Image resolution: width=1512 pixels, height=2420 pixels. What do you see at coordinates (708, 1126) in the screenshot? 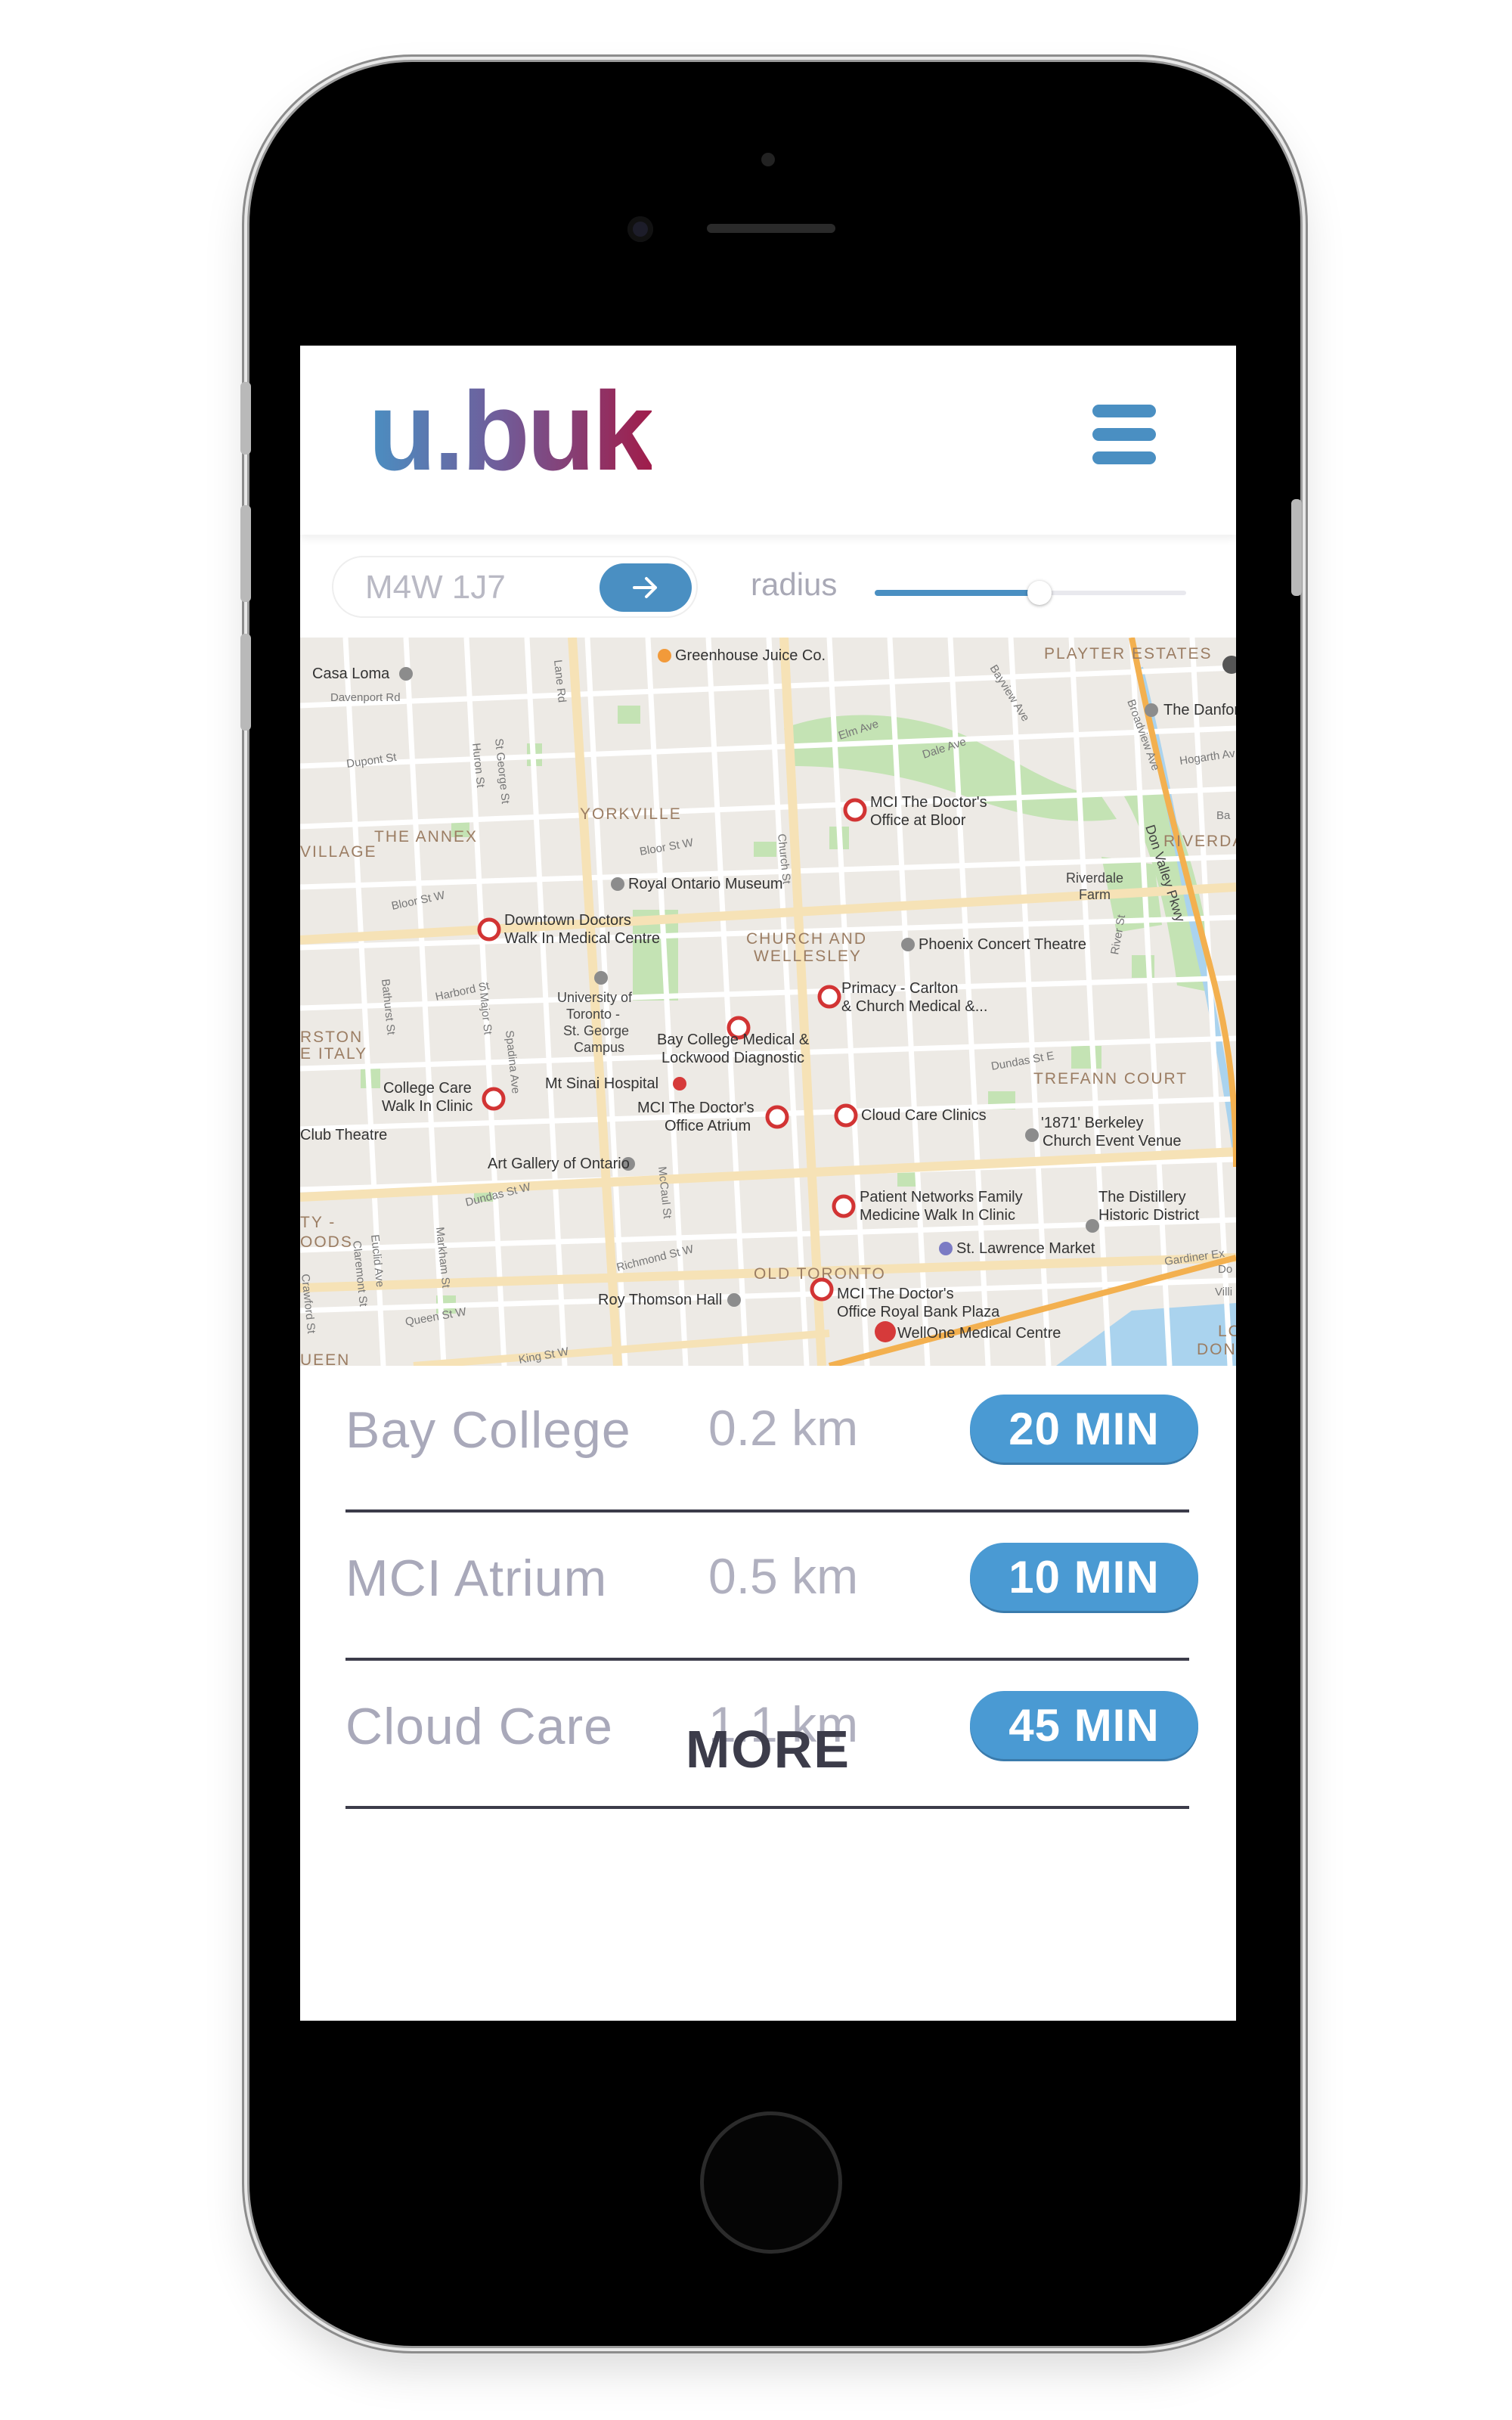
I see `map-poi-label: Office Atrium` at bounding box center [708, 1126].